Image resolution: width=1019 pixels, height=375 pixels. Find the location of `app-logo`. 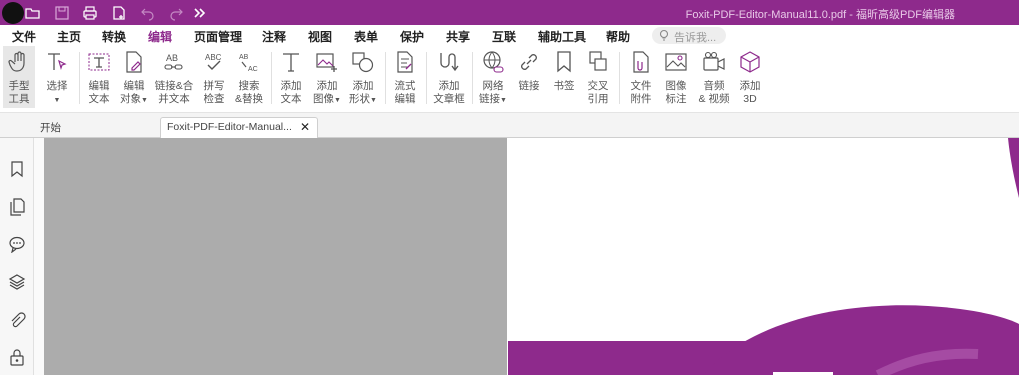

app-logo is located at coordinates (13, 13).